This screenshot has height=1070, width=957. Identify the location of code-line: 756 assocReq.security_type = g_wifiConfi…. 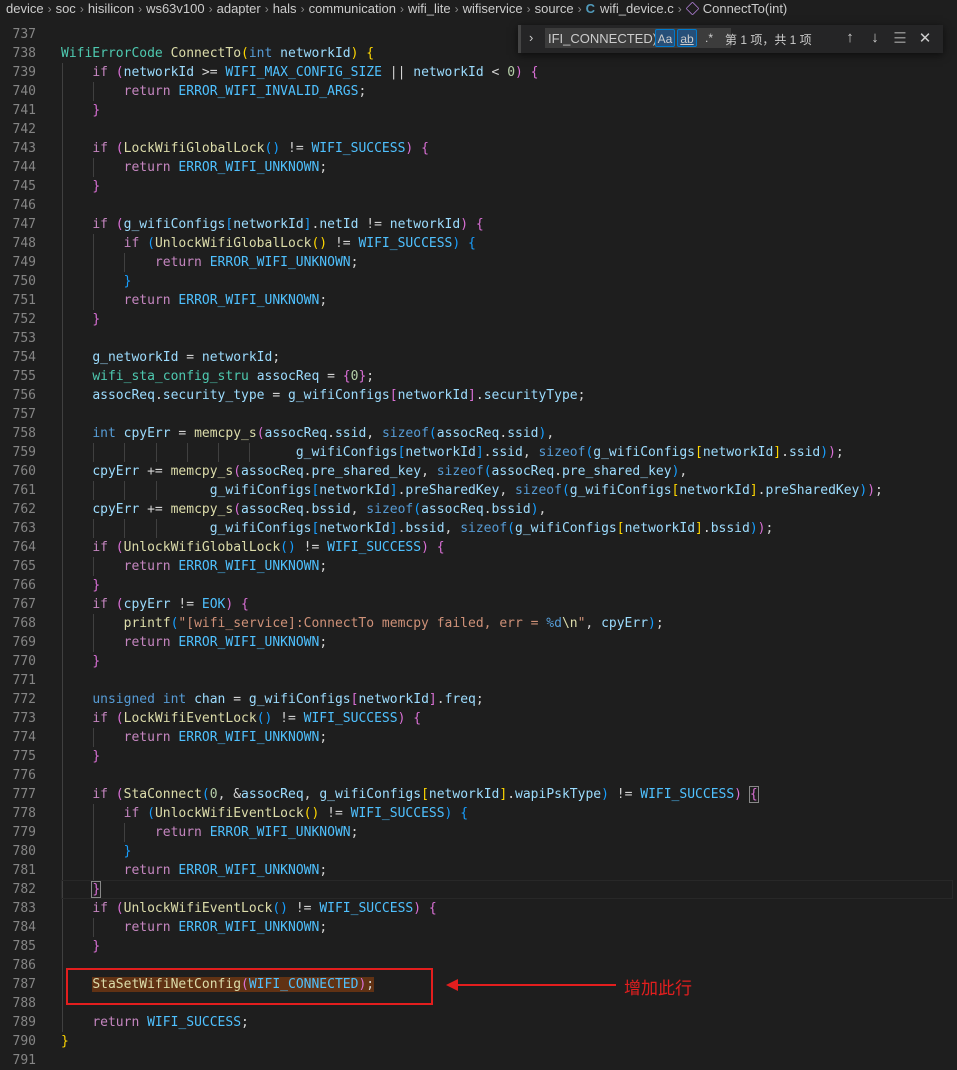
(478, 395).